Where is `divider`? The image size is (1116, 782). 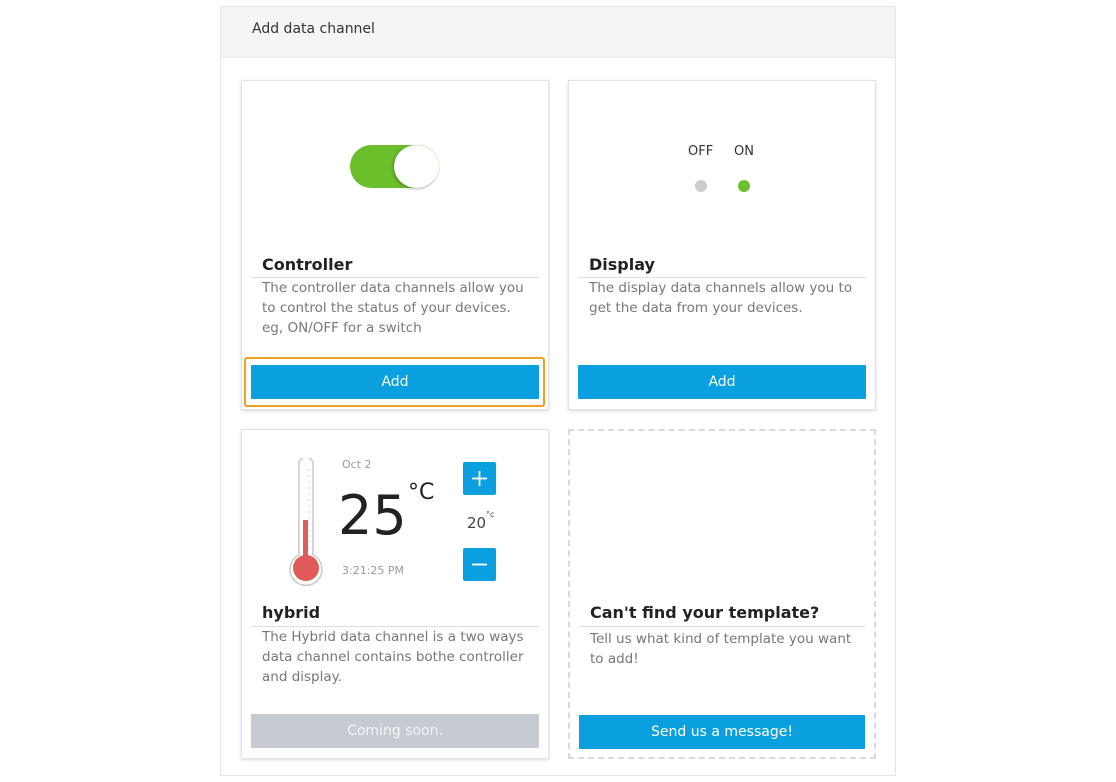 divider is located at coordinates (722, 626).